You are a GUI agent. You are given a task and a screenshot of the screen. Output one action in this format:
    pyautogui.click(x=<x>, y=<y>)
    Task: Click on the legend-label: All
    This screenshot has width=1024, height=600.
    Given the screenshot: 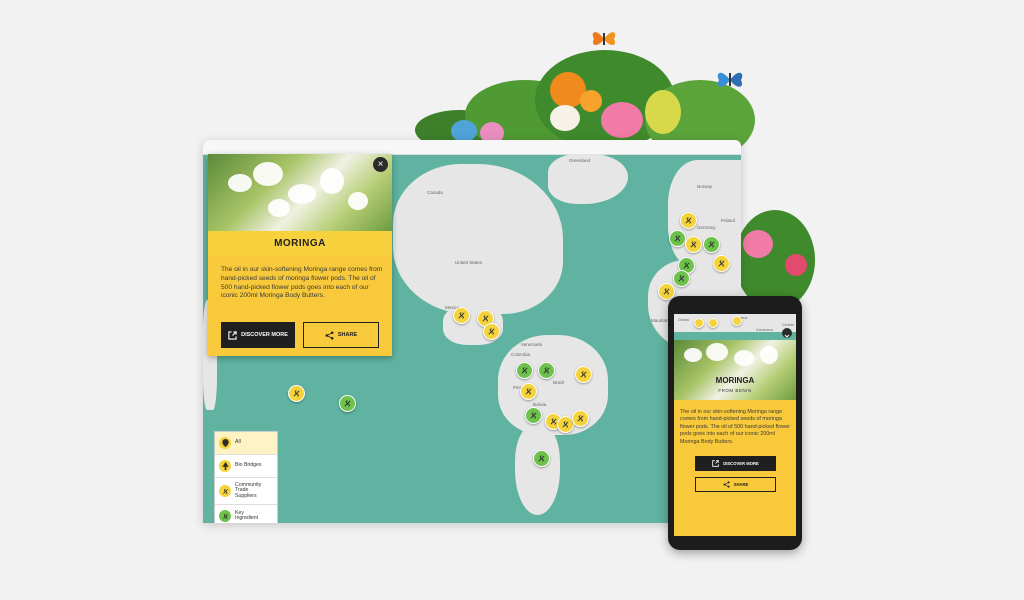 What is the action you would take?
    pyautogui.click(x=238, y=442)
    